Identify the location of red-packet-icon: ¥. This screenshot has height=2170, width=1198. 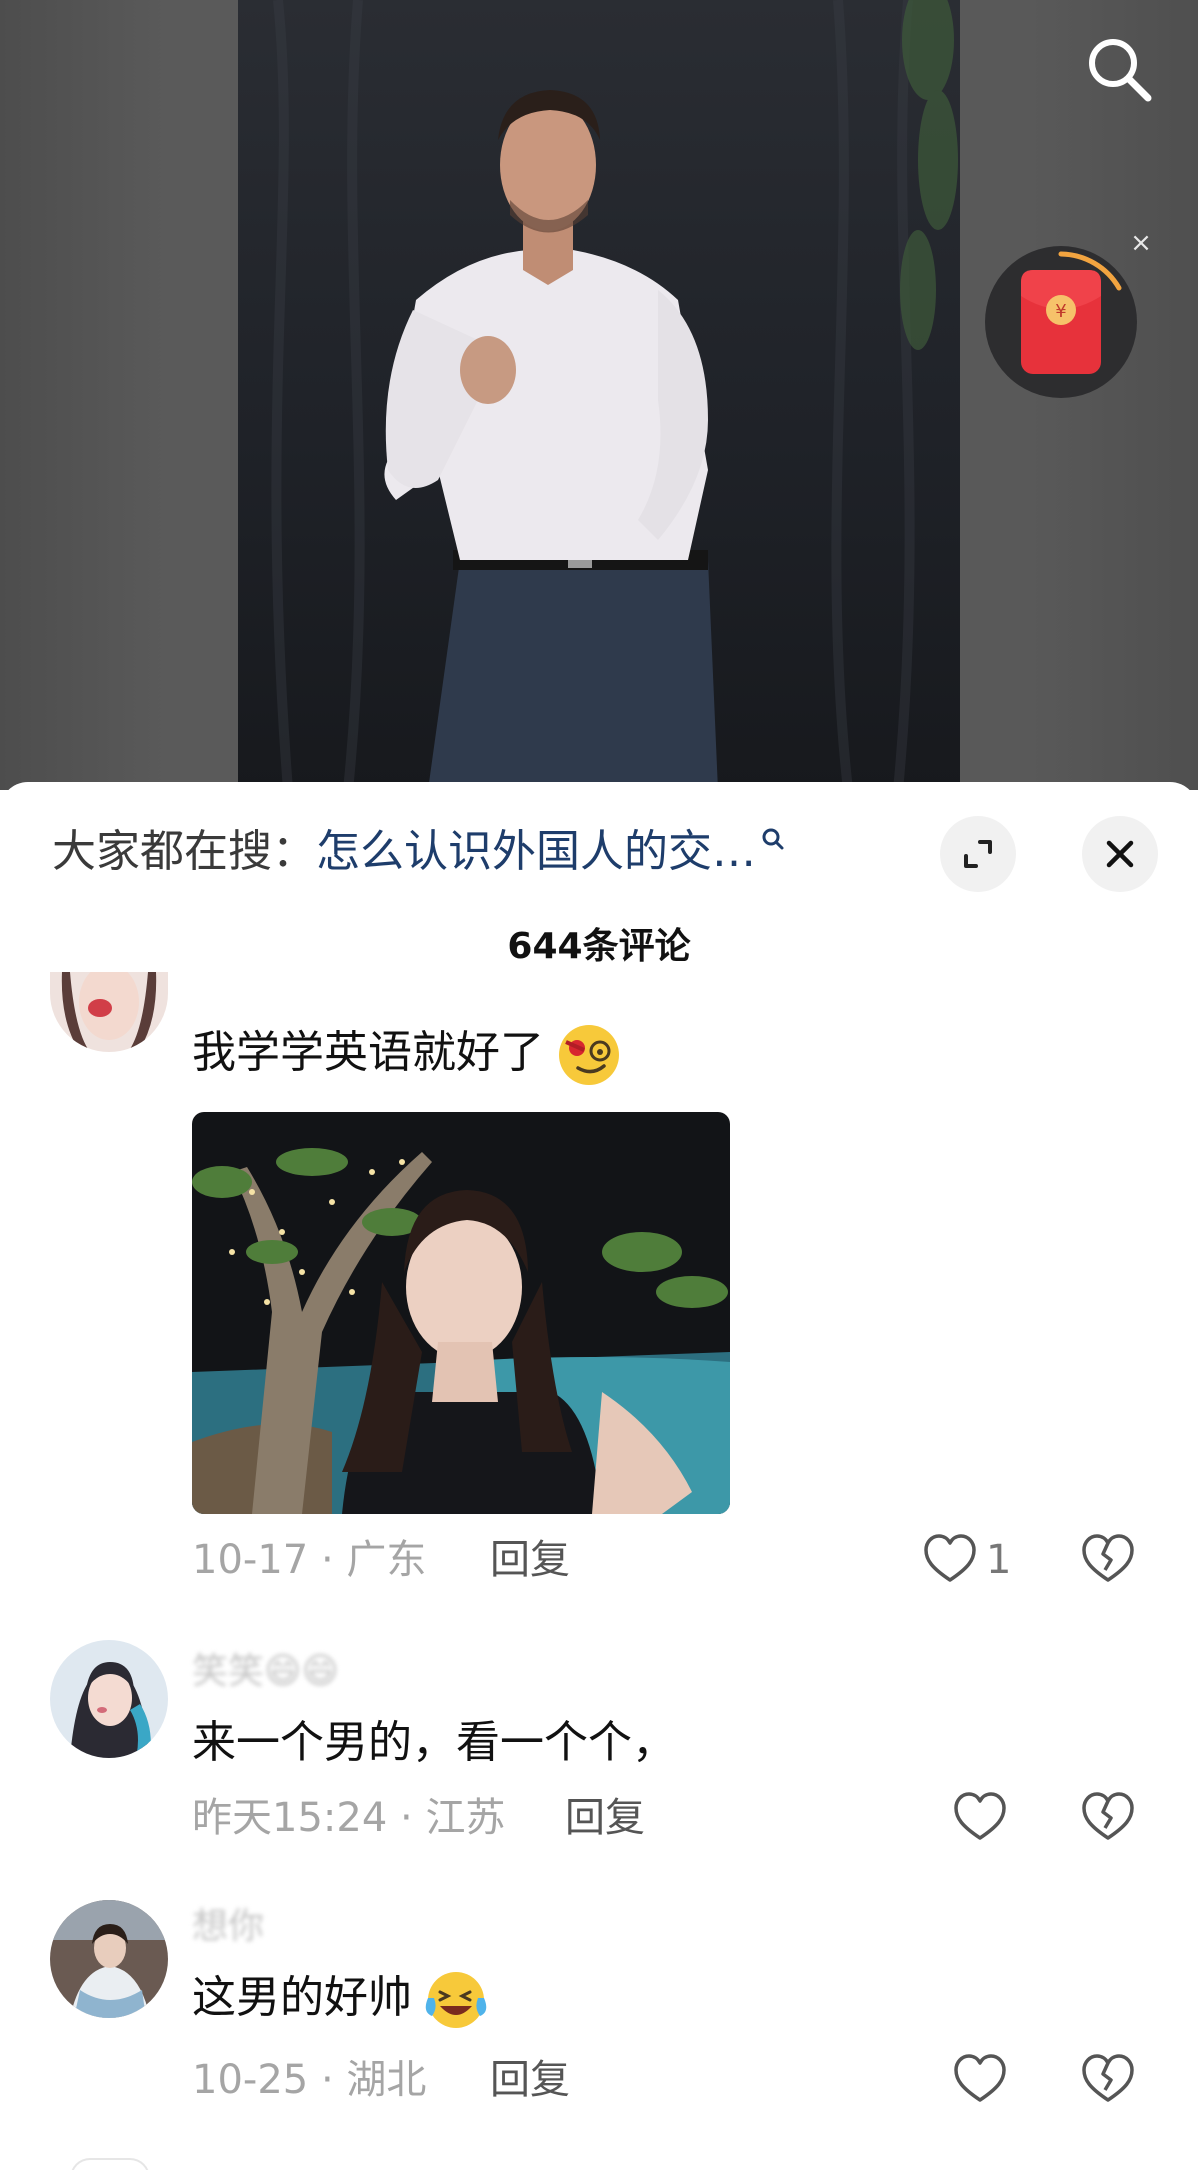
(1071, 312).